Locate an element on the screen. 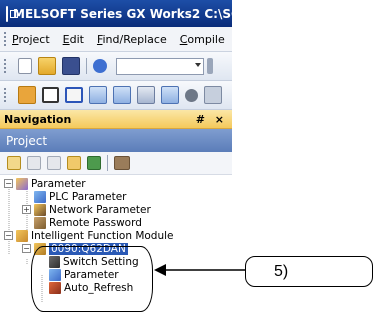 This screenshot has width=375, height=312. callout-label: 5) is located at coordinates (281, 271).